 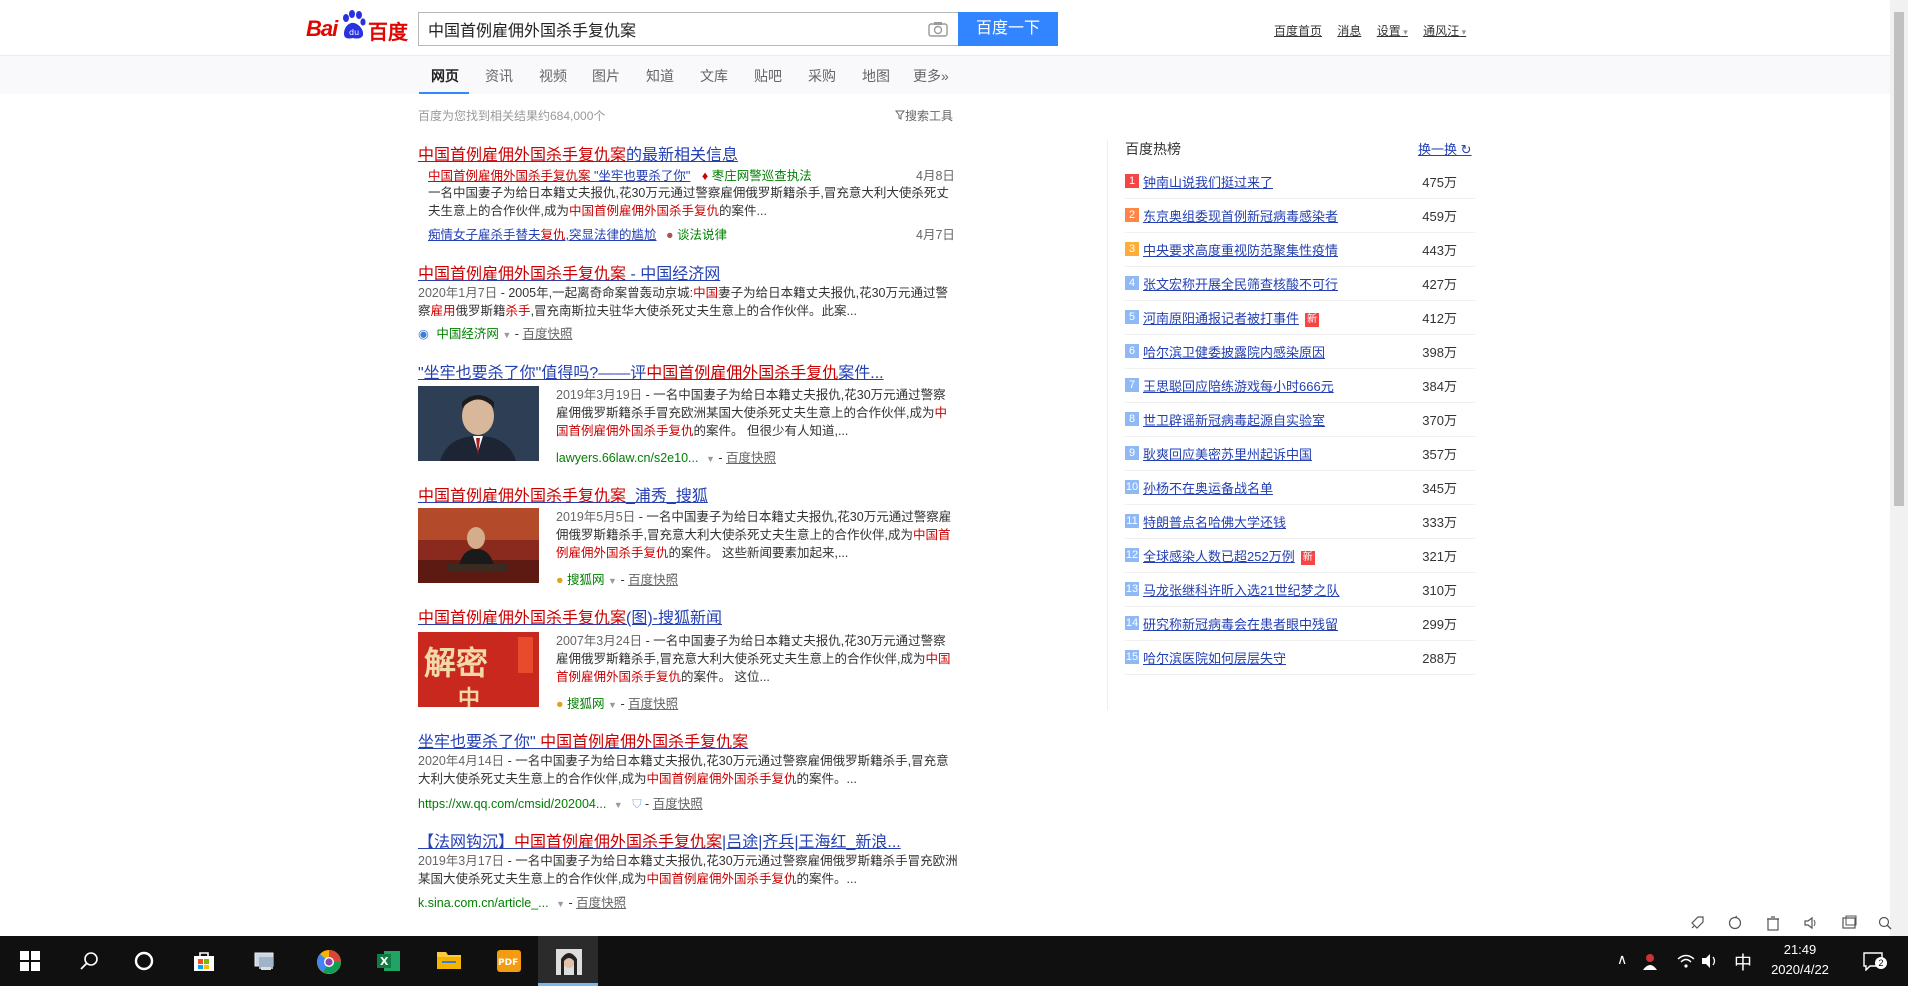 What do you see at coordinates (1686, 961) in the screenshot?
I see `wifi-icon` at bounding box center [1686, 961].